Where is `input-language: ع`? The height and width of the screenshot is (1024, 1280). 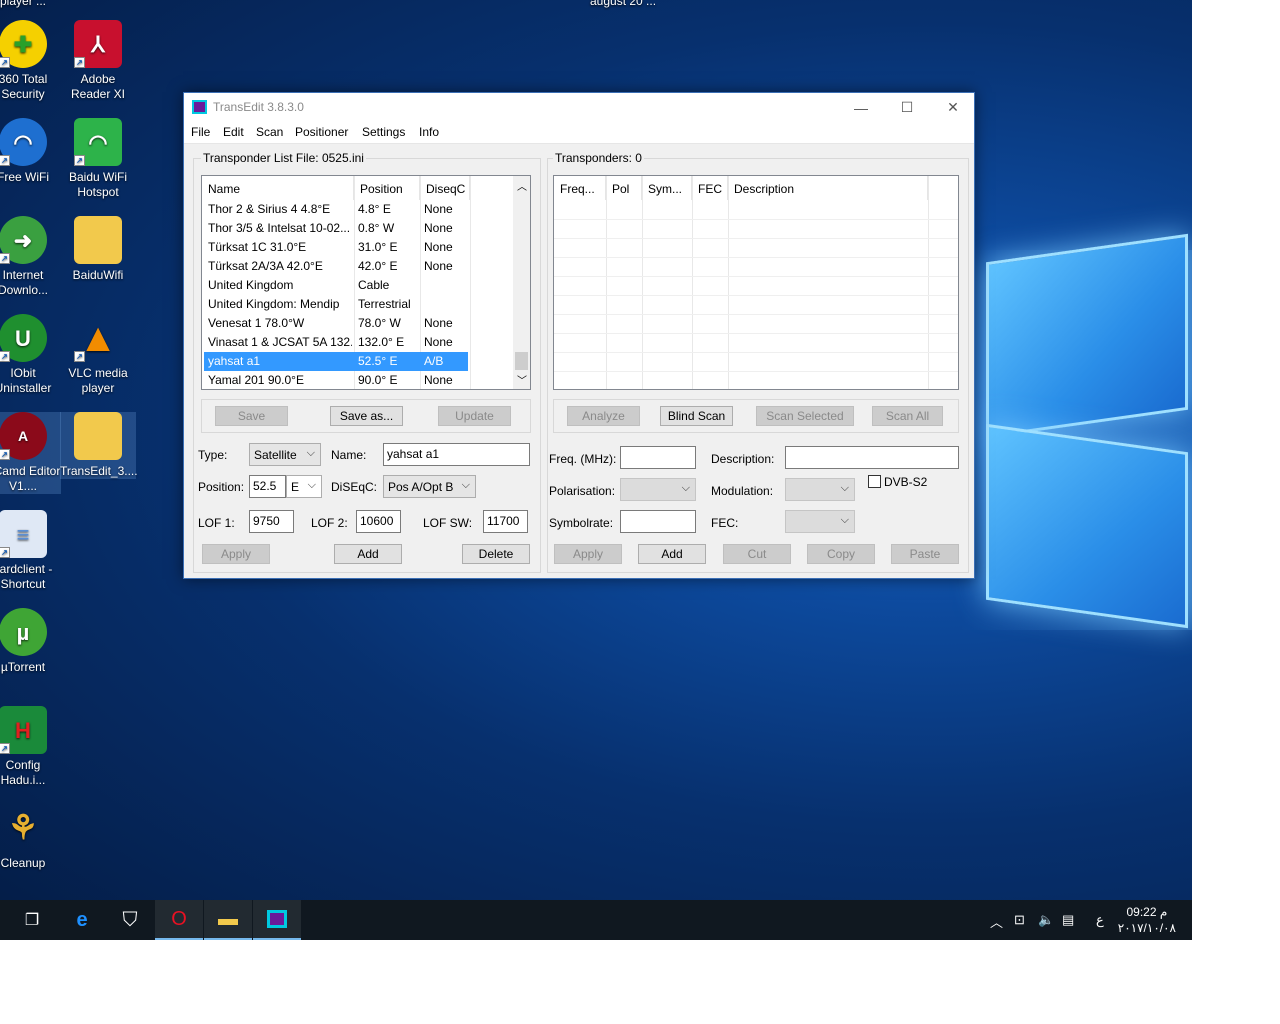
input-language: ع is located at coordinates (1100, 920).